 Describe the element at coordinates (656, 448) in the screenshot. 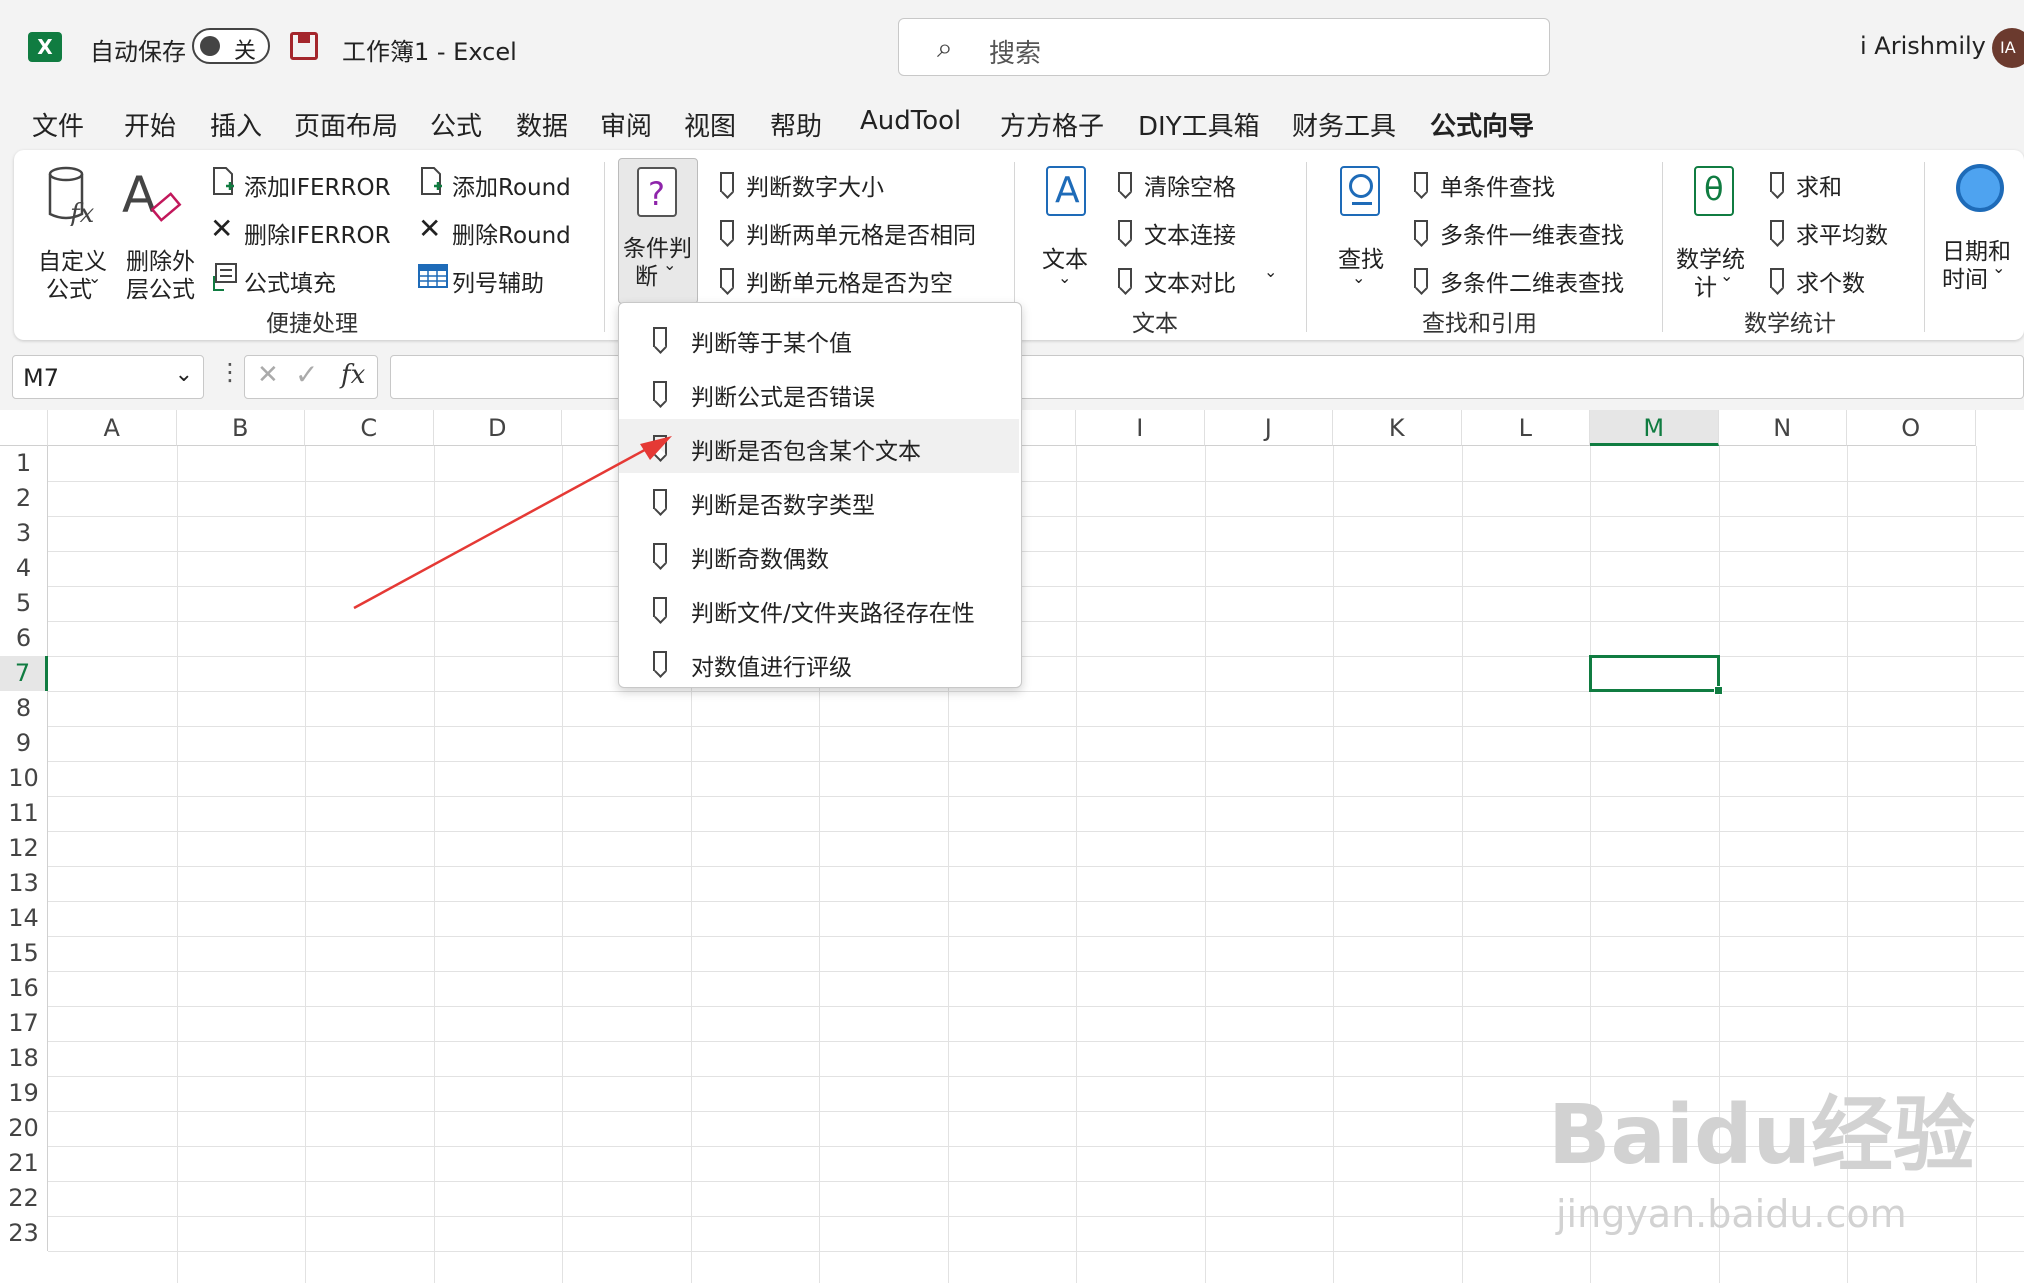

I see `arrow-head` at that location.